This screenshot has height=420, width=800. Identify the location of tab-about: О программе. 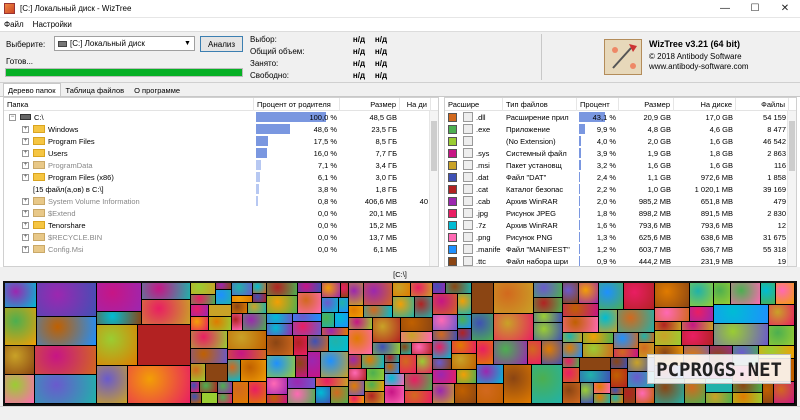
(157, 89).